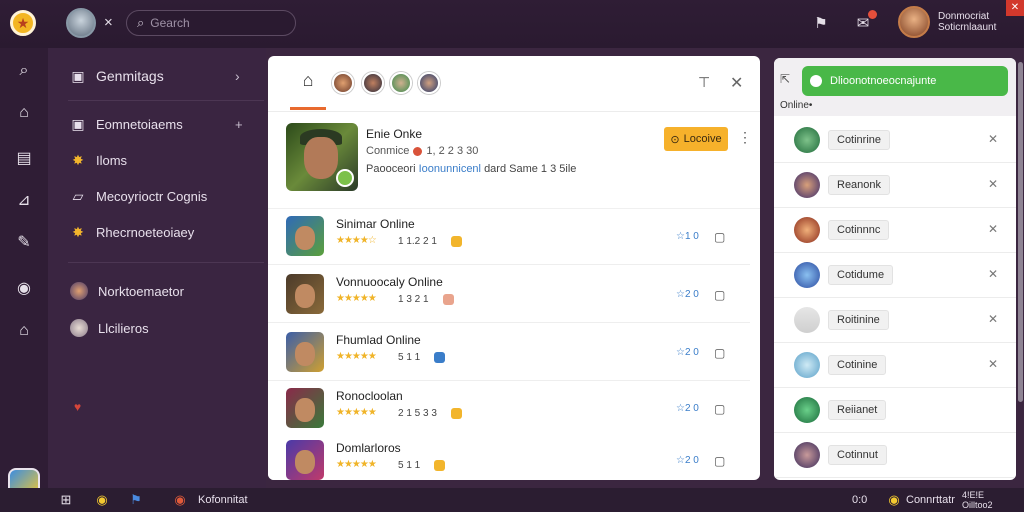 The width and height of the screenshot is (1024, 512). I want to click on friend-name: Reiianet, so click(857, 410).